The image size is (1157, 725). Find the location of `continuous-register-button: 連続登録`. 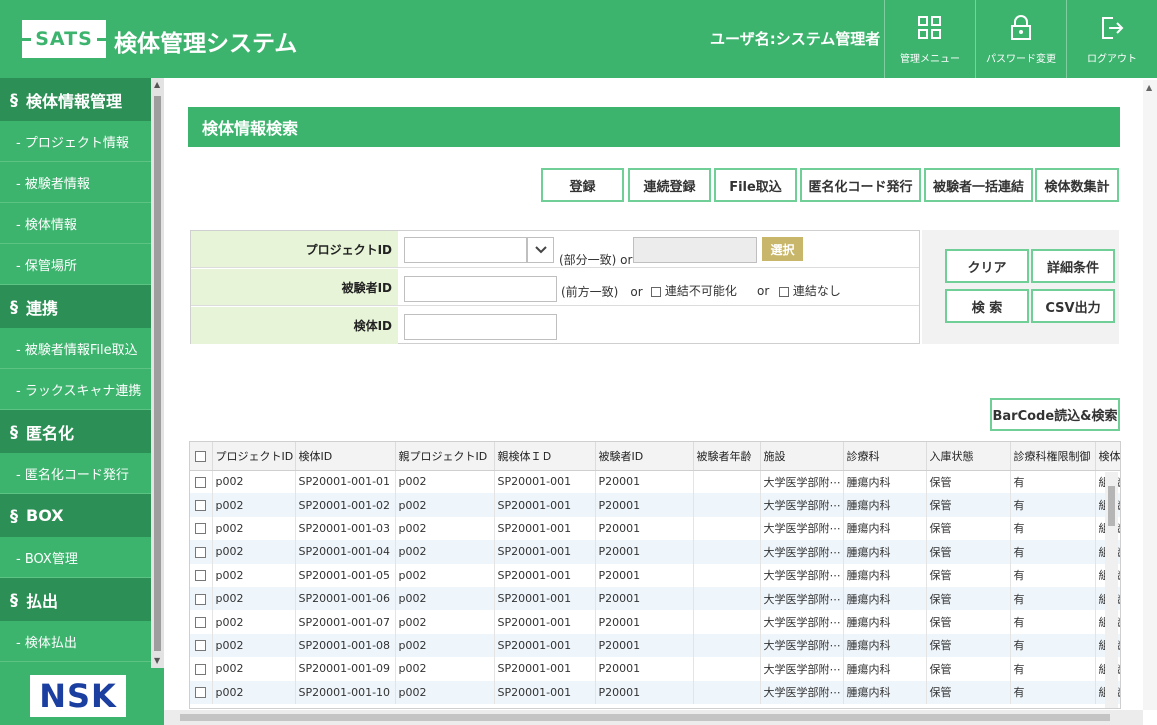

continuous-register-button: 連続登録 is located at coordinates (669, 185).